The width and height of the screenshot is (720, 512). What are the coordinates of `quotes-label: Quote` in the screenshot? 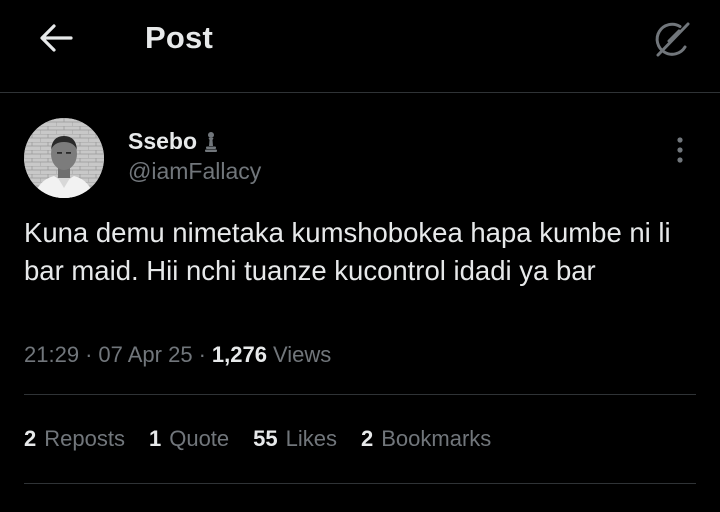 It's located at (199, 438).